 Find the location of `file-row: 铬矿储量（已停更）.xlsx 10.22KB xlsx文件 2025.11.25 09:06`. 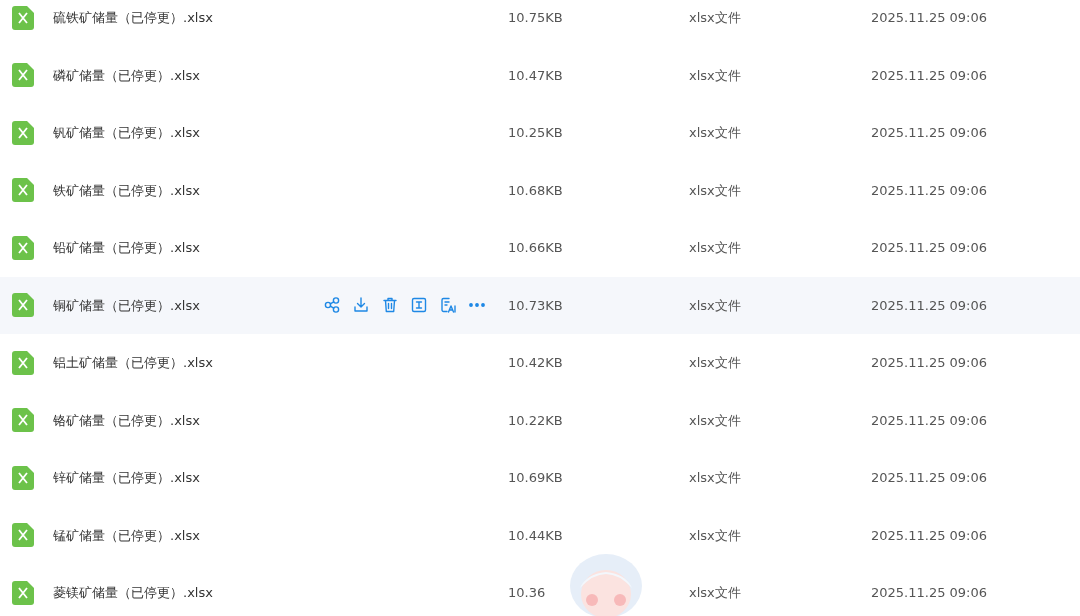

file-row: 铬矿储量（已停更）.xlsx 10.22KB xlsx文件 2025.11.25 09:06 is located at coordinates (540, 420).